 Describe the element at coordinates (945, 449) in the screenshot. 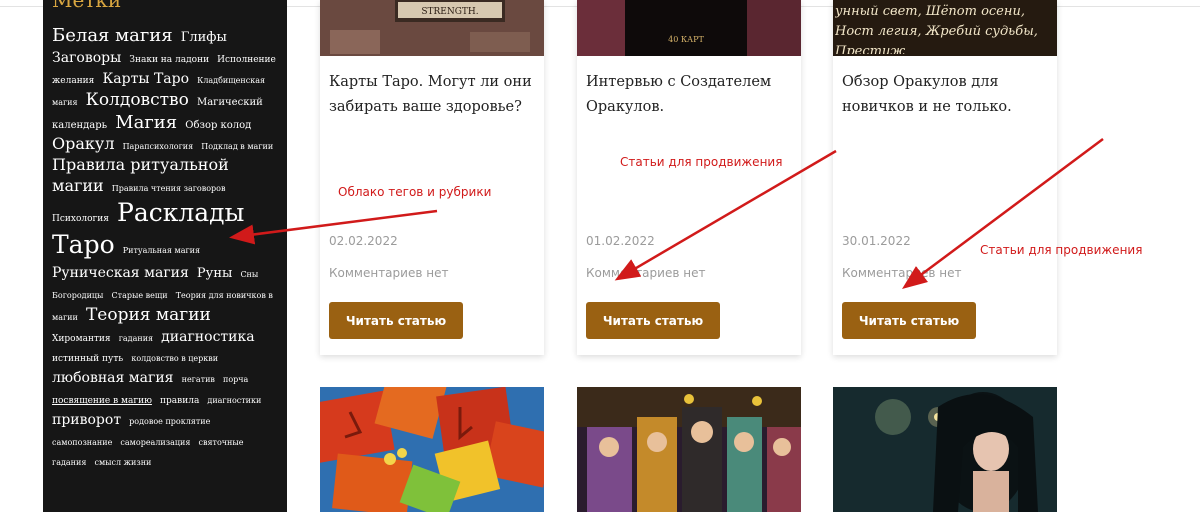

I see `article-card-6-image` at that location.